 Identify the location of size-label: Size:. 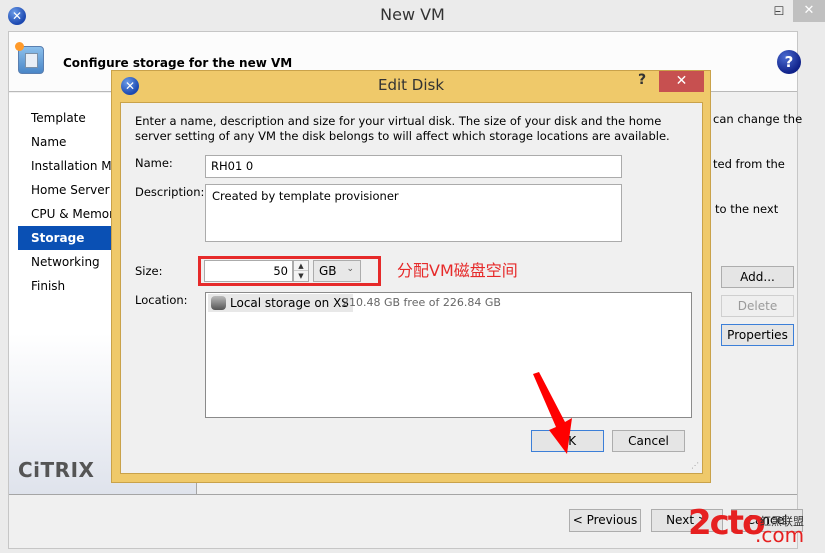
(149, 271).